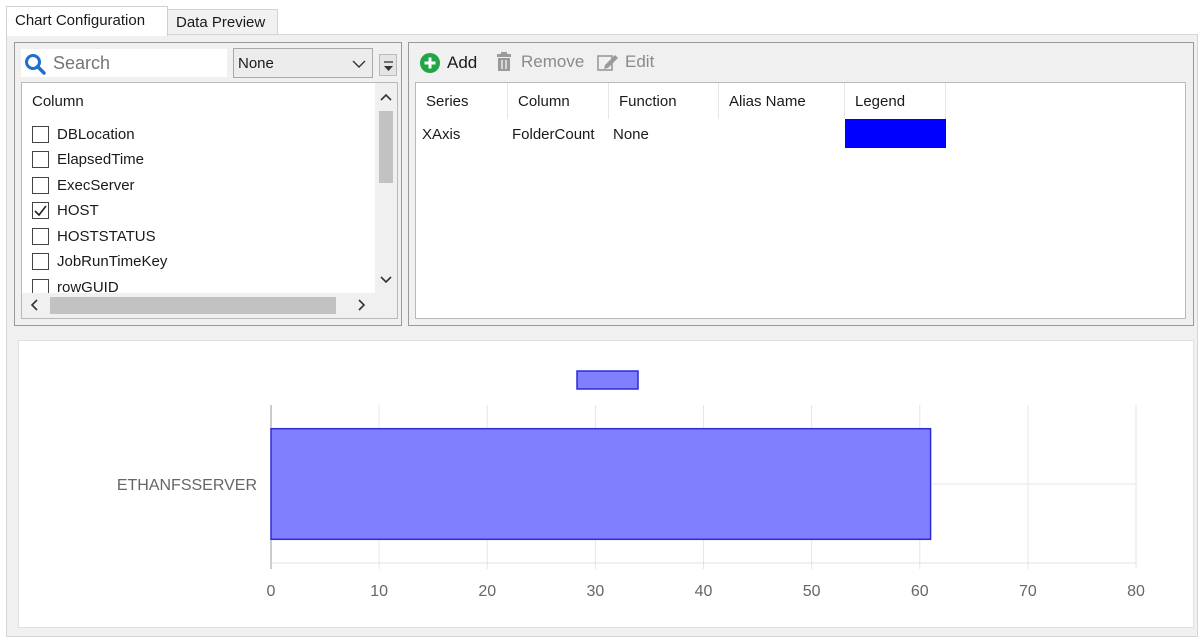 Image resolution: width=1203 pixels, height=641 pixels. Describe the element at coordinates (462, 62) in the screenshot. I see `add-button-label: Add` at that location.